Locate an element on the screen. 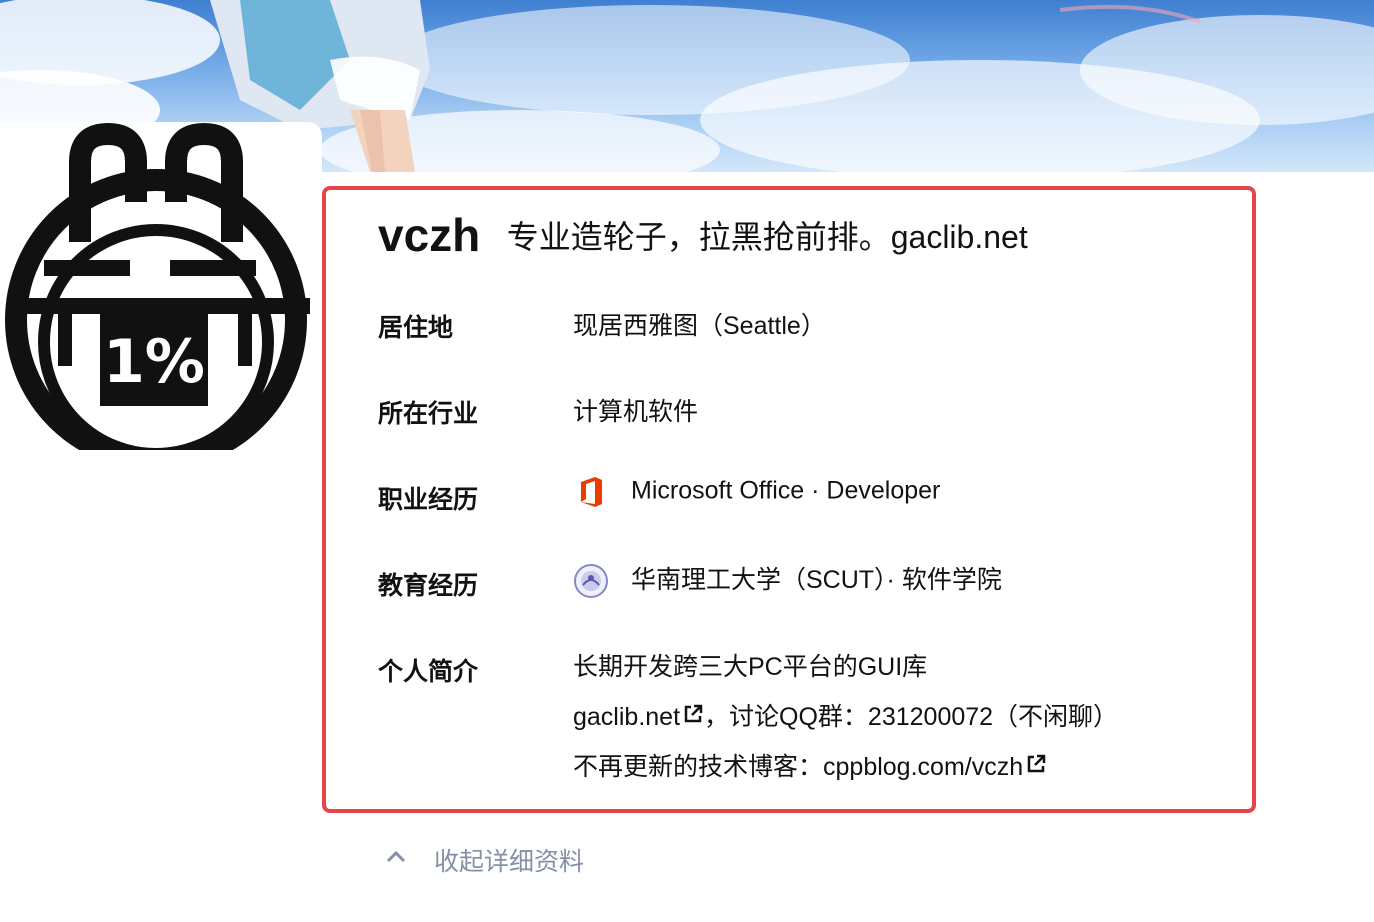 This screenshot has width=1374, height=922. label-education: 教育经历 is located at coordinates (428, 586).